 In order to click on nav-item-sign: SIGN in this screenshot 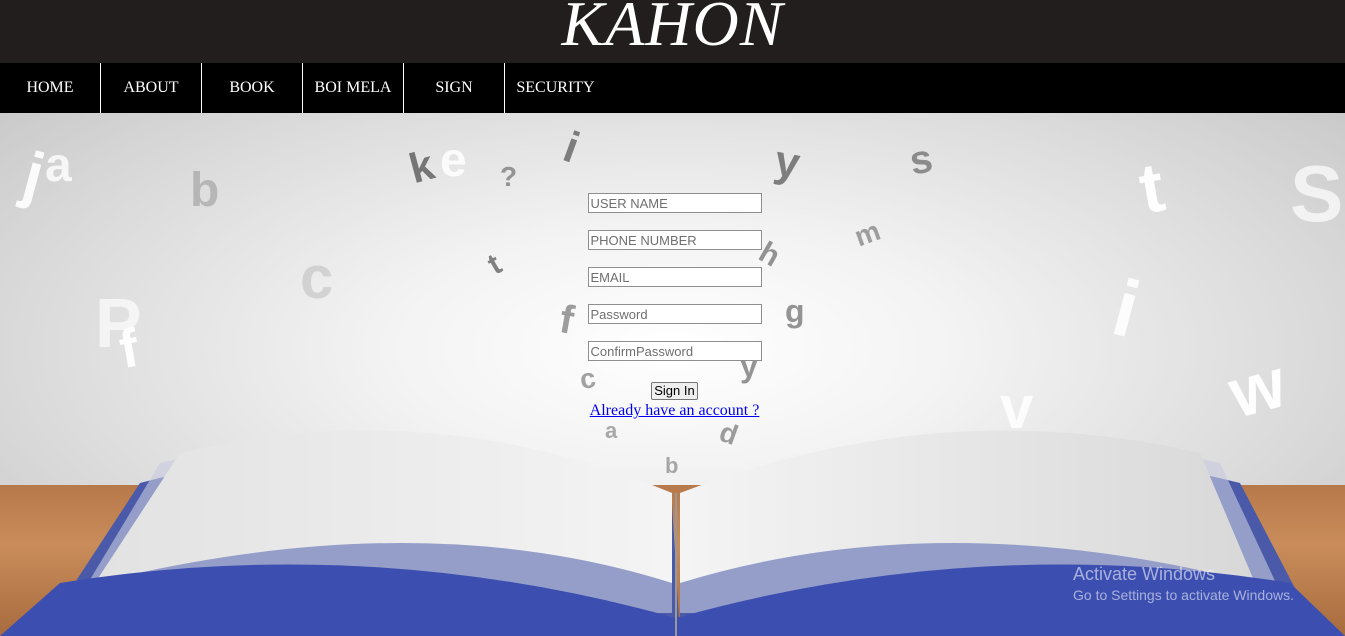, I will do `click(454, 88)`.